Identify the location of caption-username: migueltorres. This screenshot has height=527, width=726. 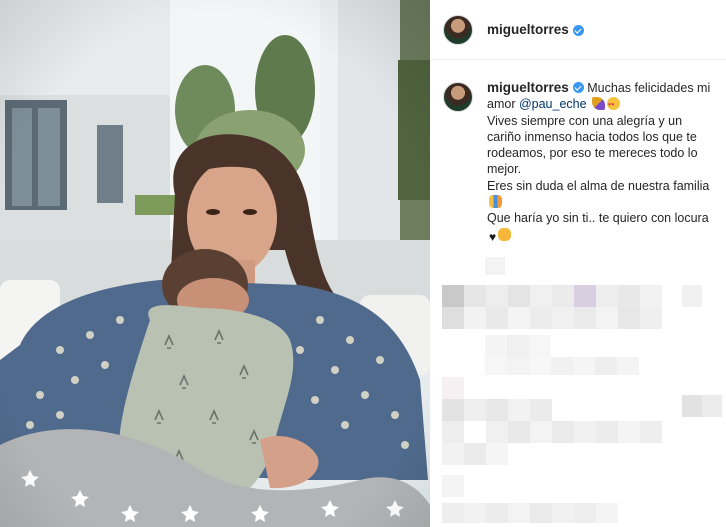
(528, 87).